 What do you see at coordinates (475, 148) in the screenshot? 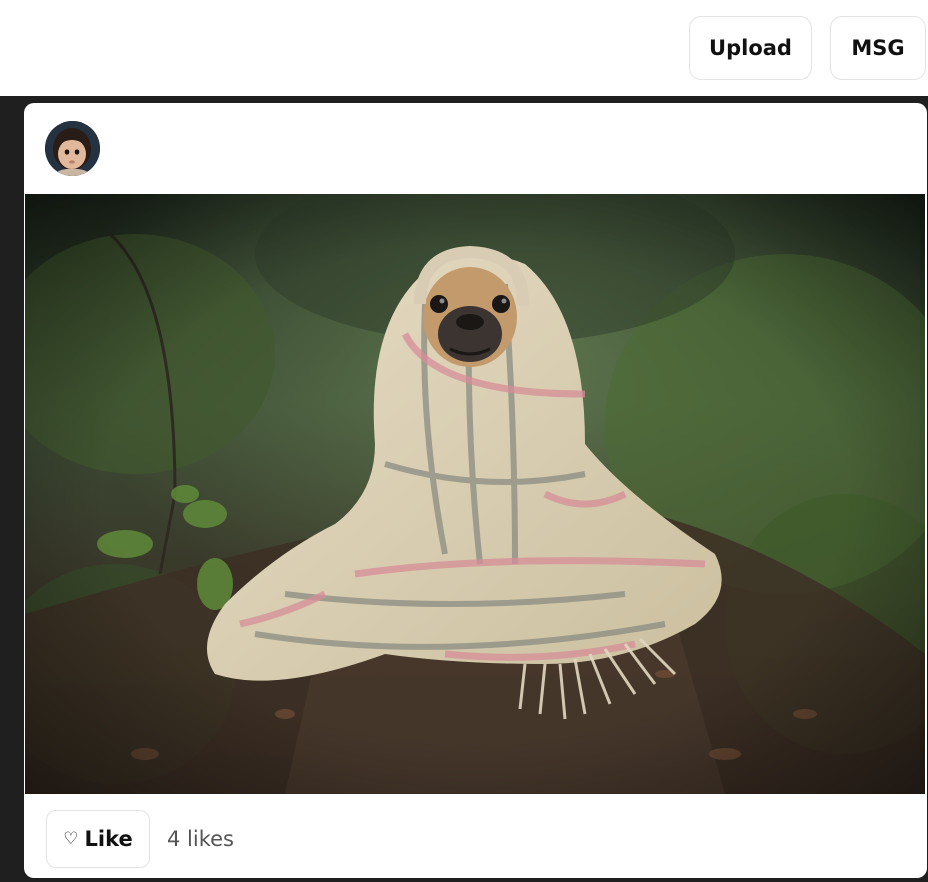
I see `post-header` at bounding box center [475, 148].